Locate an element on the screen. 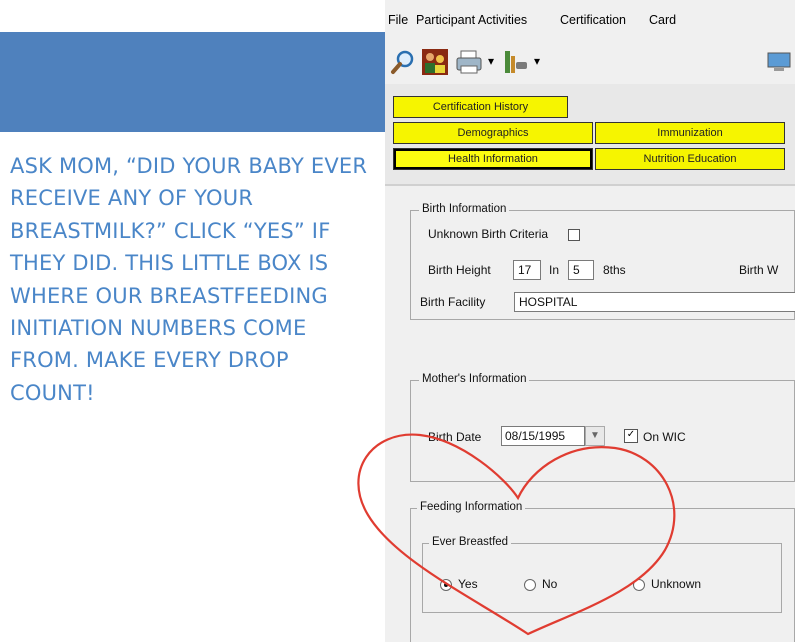  people-icon is located at coordinates (435, 62).